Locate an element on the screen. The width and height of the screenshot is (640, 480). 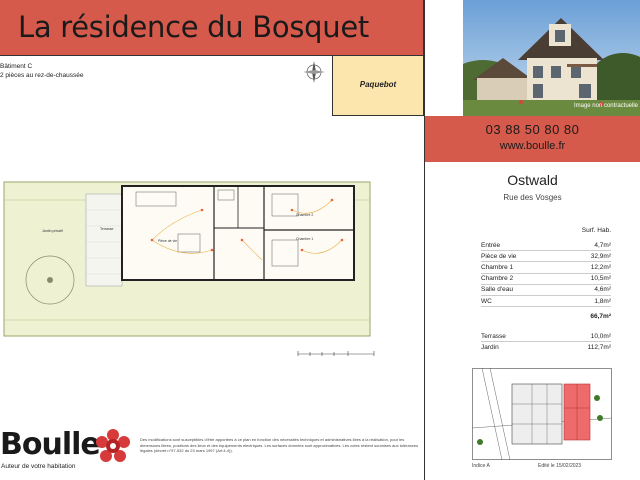
apartment-type-box: Paquebot is located at coordinates (378, 86).